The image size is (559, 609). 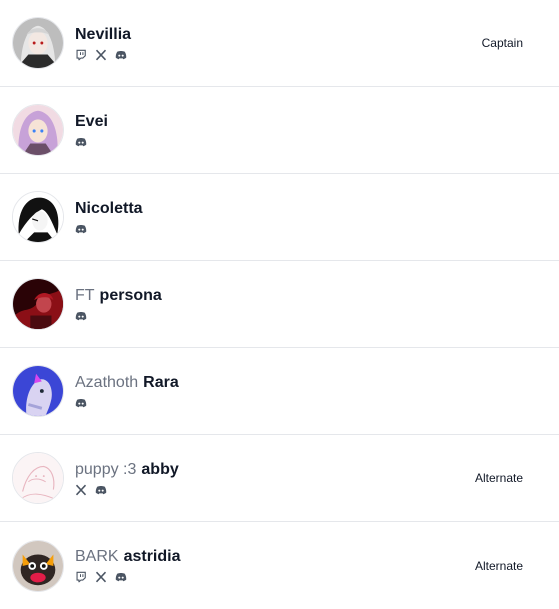 I want to click on player-name: FT persona, so click(x=118, y=296).